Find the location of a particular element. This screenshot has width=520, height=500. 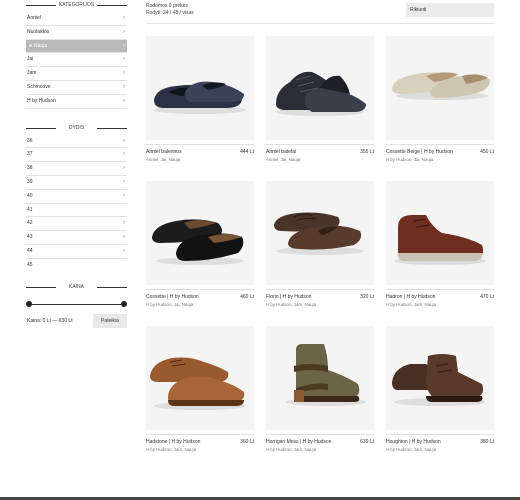

sidebar-item-label: Jai is located at coordinates (30, 59).